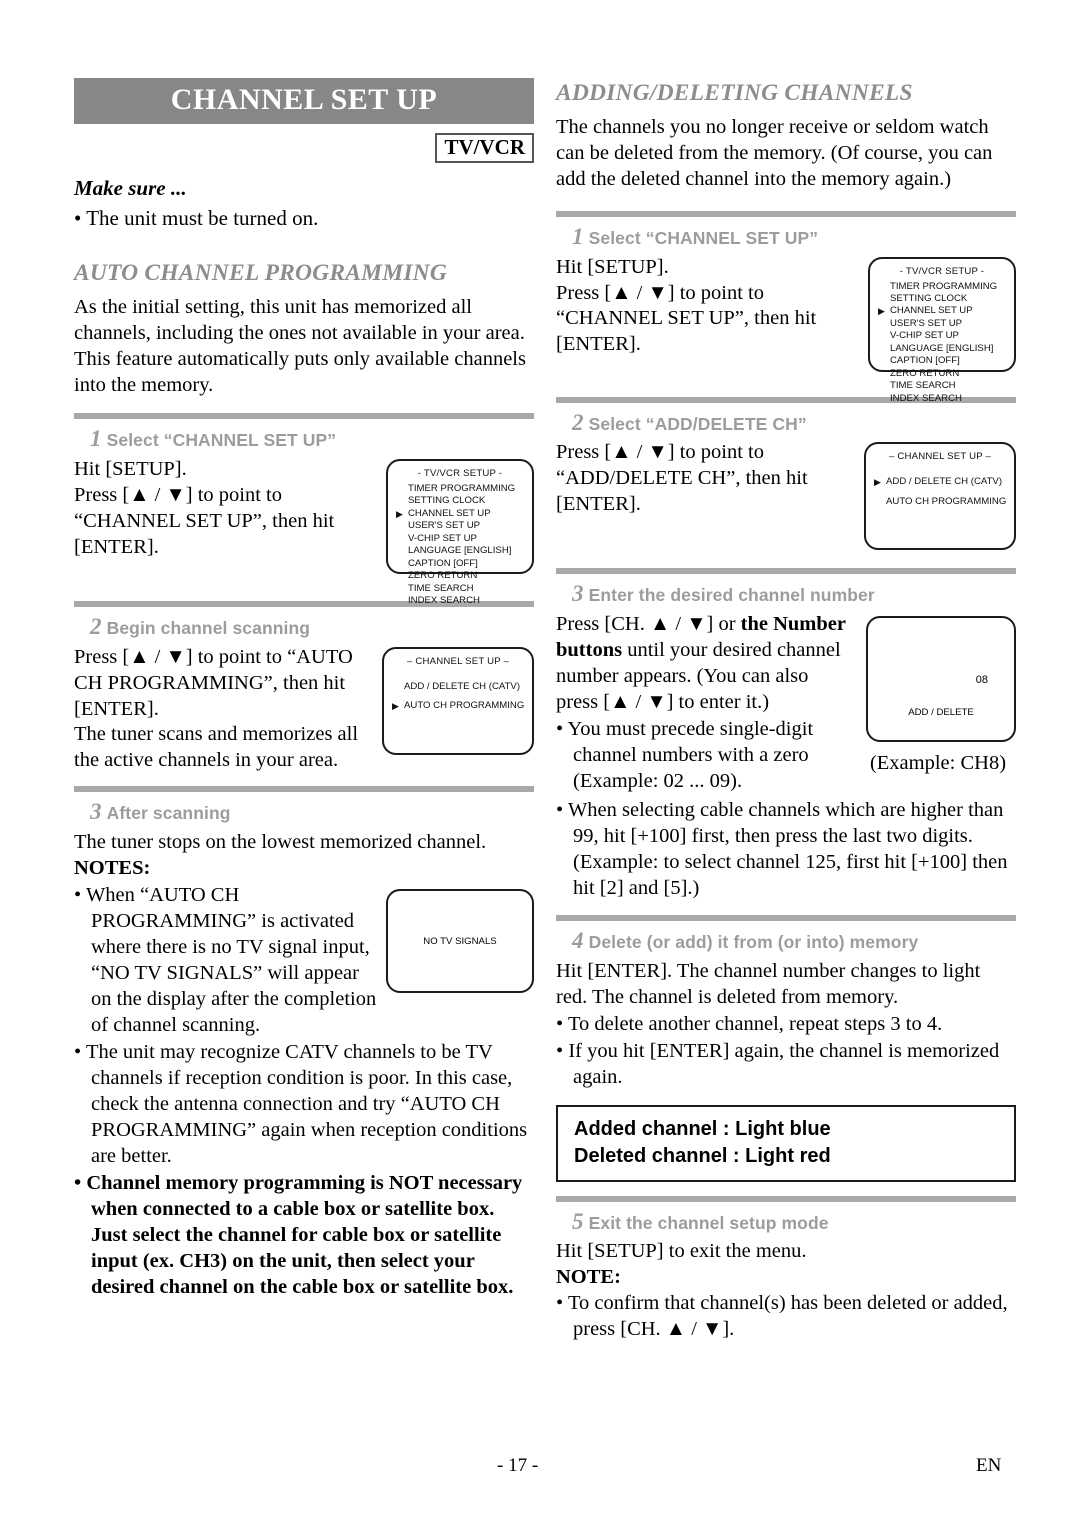  I want to click on step-title: Enter the desired channel number, so click(731, 595).